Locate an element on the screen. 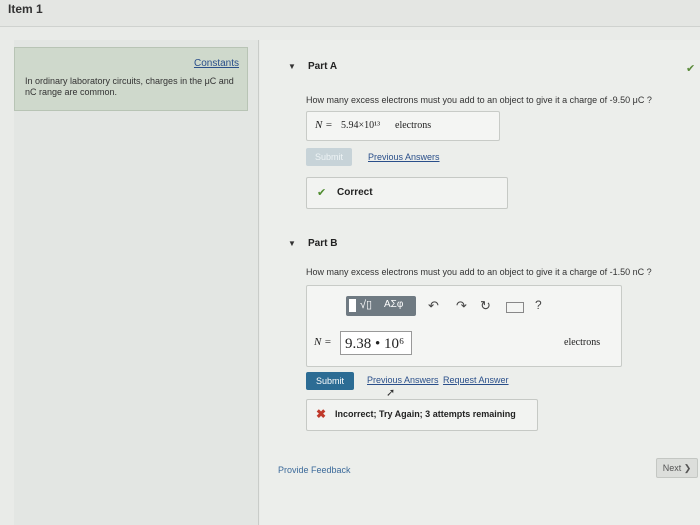 The width and height of the screenshot is (700, 525). part-b-previous-answers-link: Previous Answers is located at coordinates (403, 380).